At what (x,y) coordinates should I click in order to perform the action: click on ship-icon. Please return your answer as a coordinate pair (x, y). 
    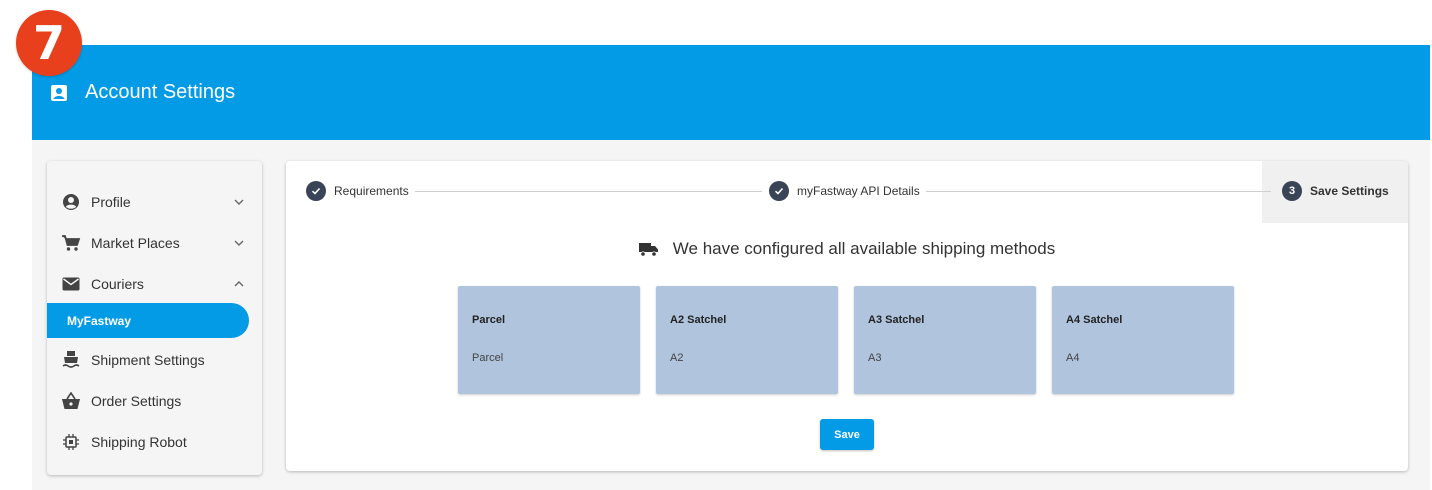
    Looking at the image, I should click on (71, 360).